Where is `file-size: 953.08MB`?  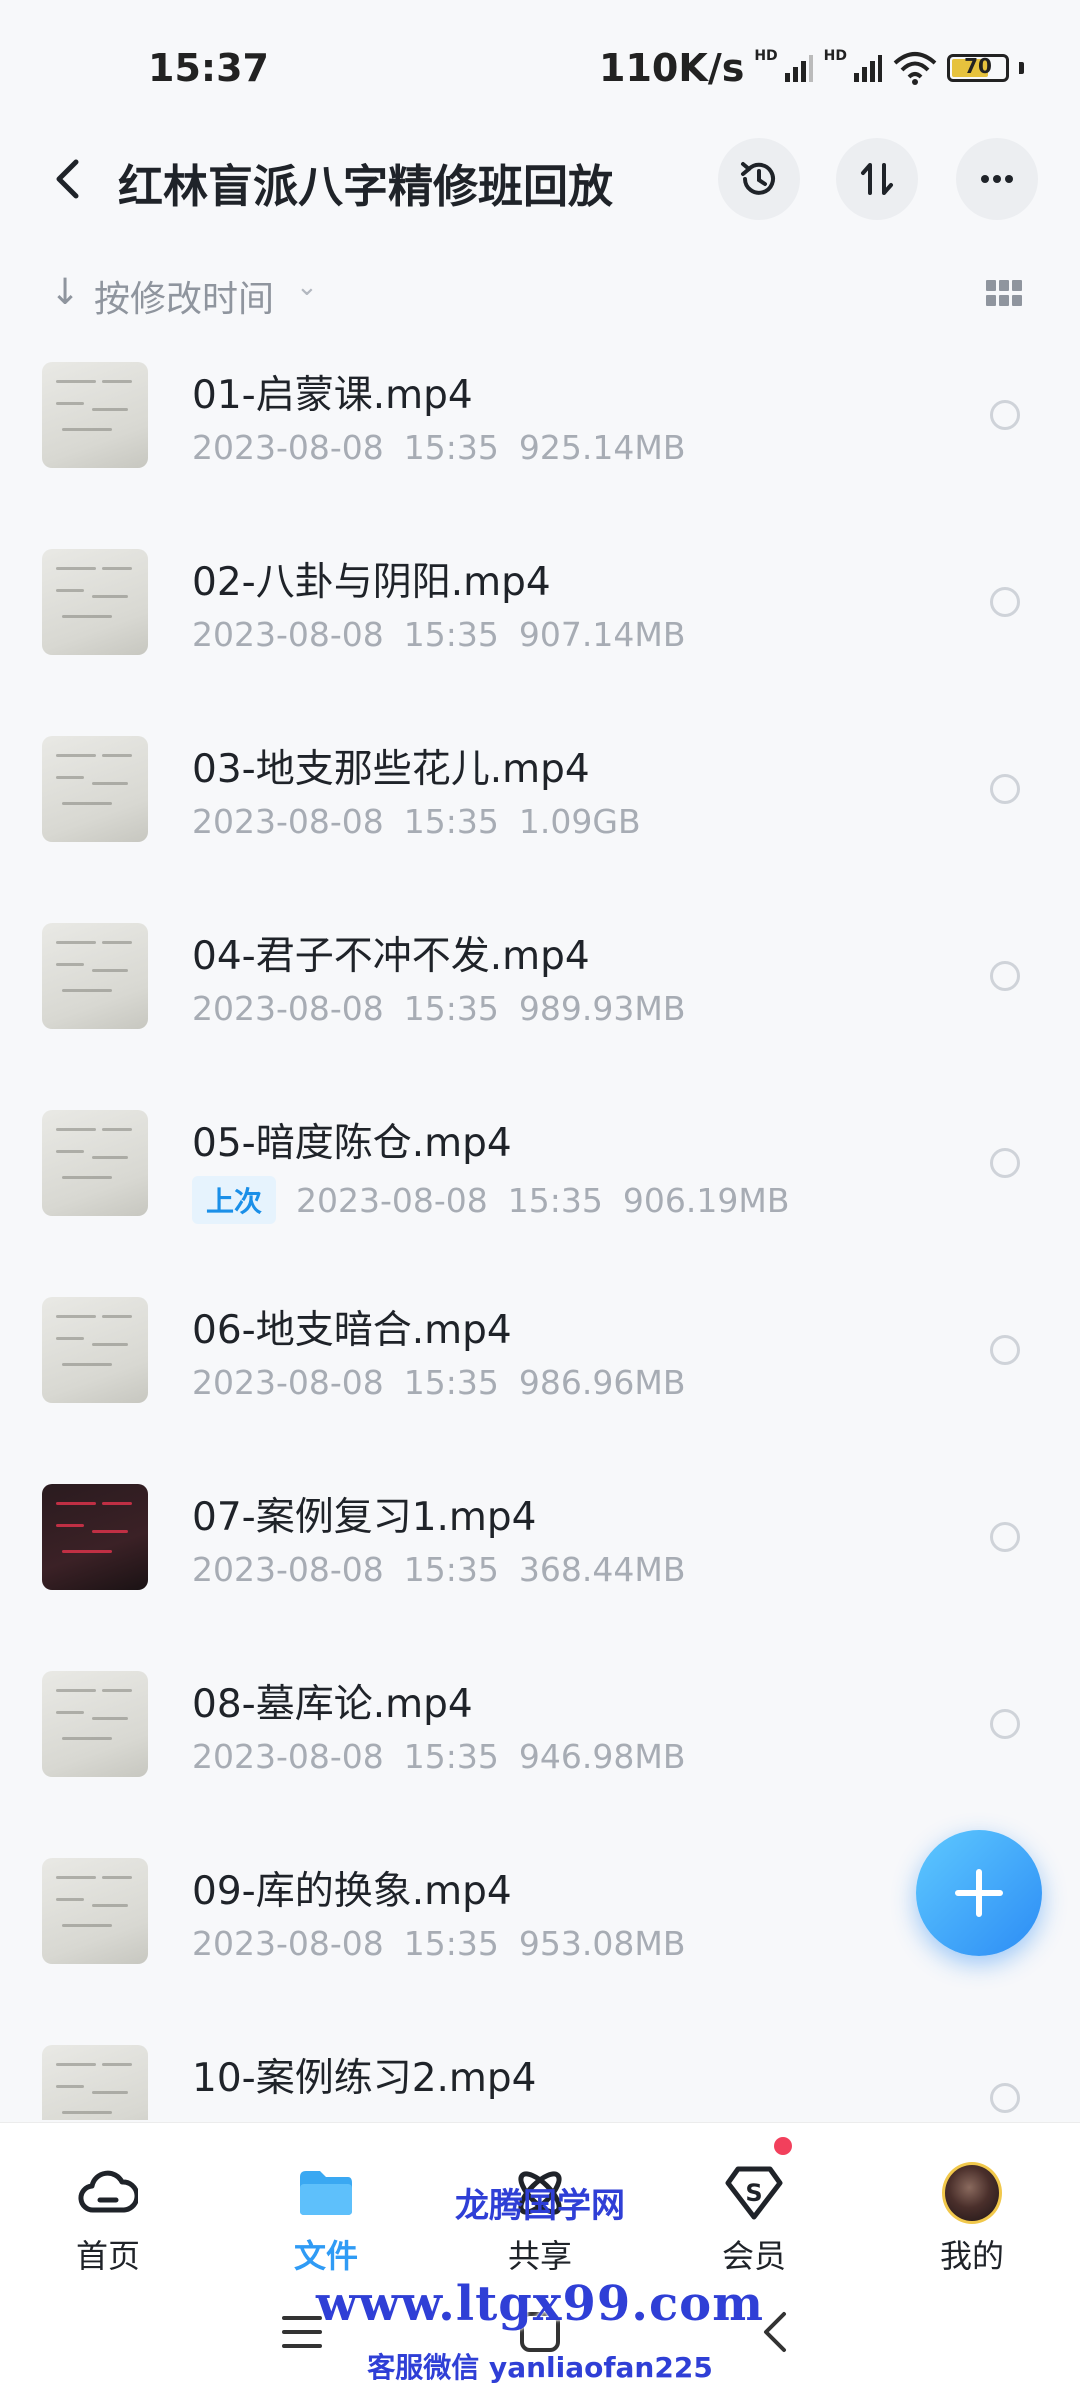 file-size: 953.08MB is located at coordinates (602, 1943).